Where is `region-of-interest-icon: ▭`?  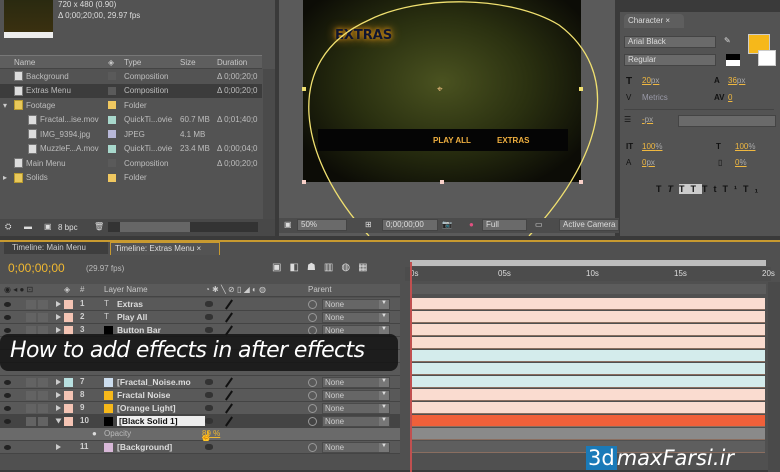
region-of-interest-icon: ▭ is located at coordinates (539, 224).